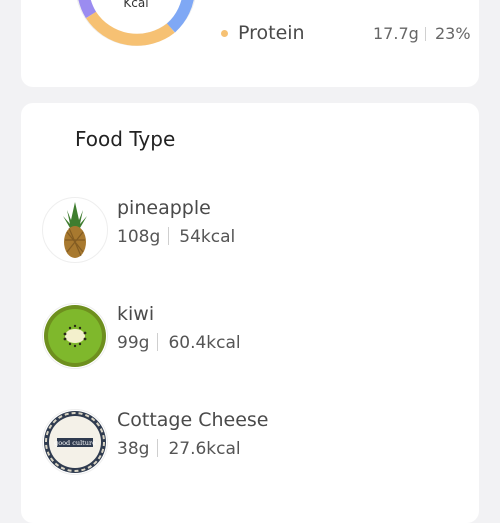 The width and height of the screenshot is (500, 523). Describe the element at coordinates (164, 208) in the screenshot. I see `food-name: pineapple` at that location.